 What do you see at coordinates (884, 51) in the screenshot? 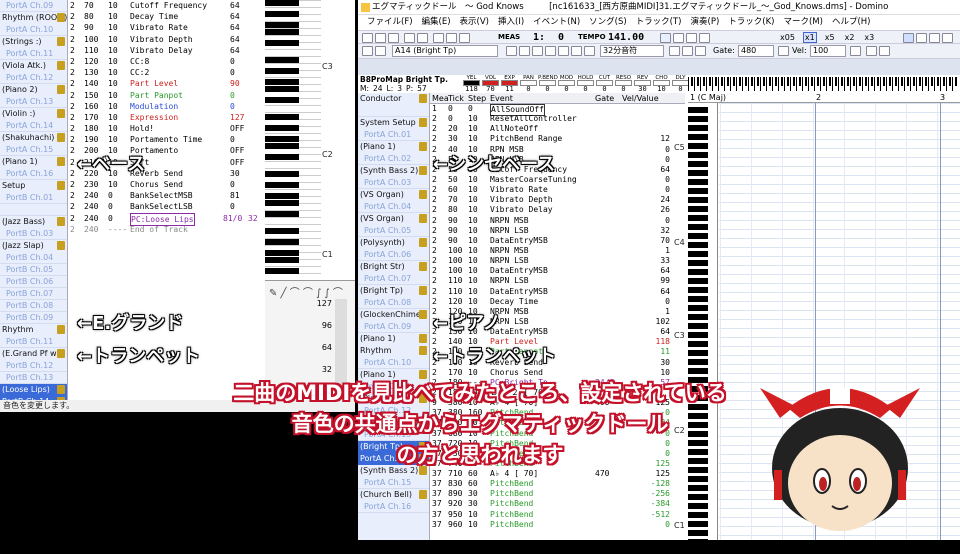
I see `event-filter-icon` at bounding box center [884, 51].